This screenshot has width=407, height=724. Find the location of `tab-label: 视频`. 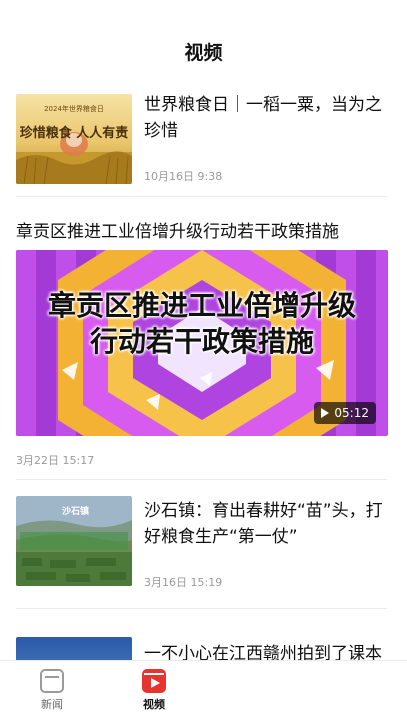

tab-label: 视频 is located at coordinates (154, 704).